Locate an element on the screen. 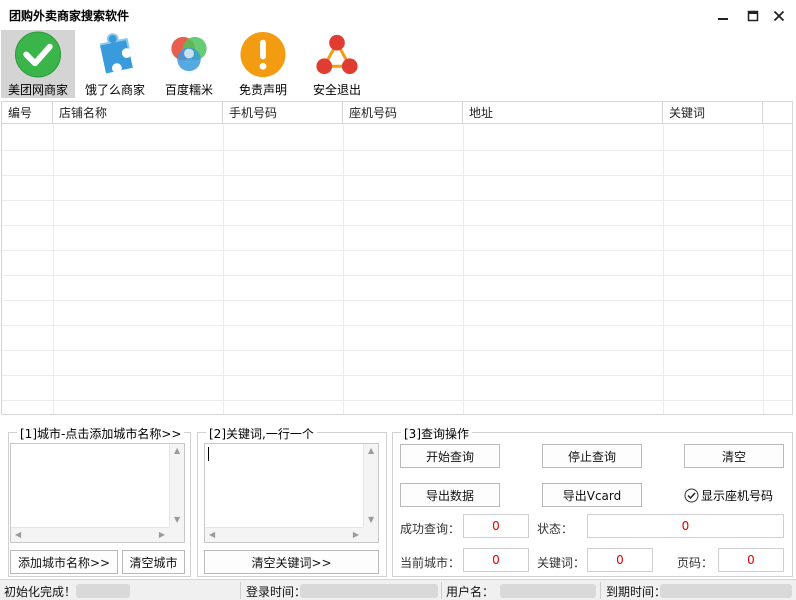 This screenshot has width=796, height=600. column-header-id: 编号 is located at coordinates (27, 113).